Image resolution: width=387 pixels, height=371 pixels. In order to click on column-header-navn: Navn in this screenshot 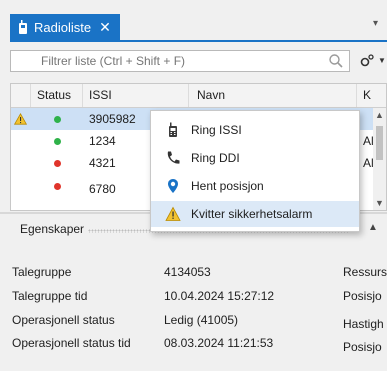, I will do `click(273, 95)`.